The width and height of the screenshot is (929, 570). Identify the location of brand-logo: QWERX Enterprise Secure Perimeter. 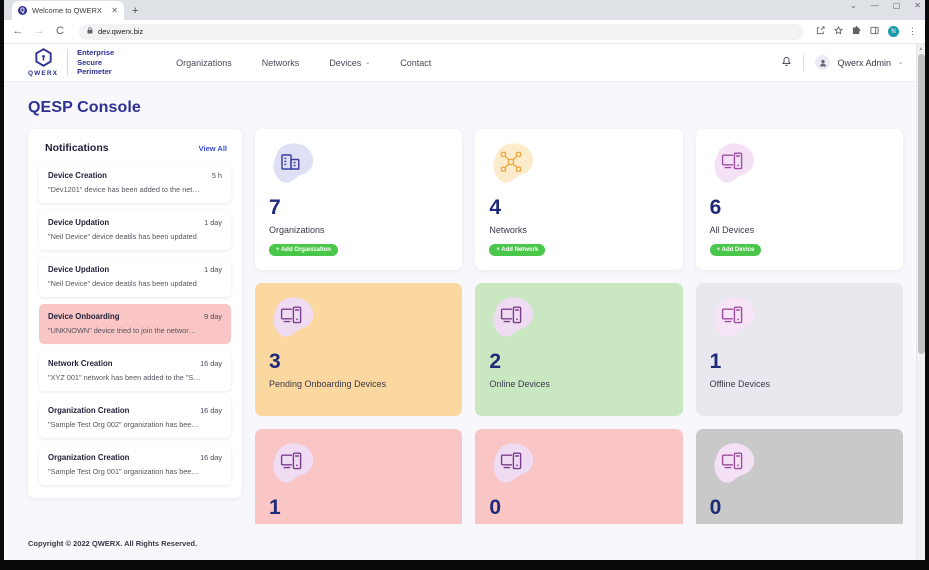
(71, 63).